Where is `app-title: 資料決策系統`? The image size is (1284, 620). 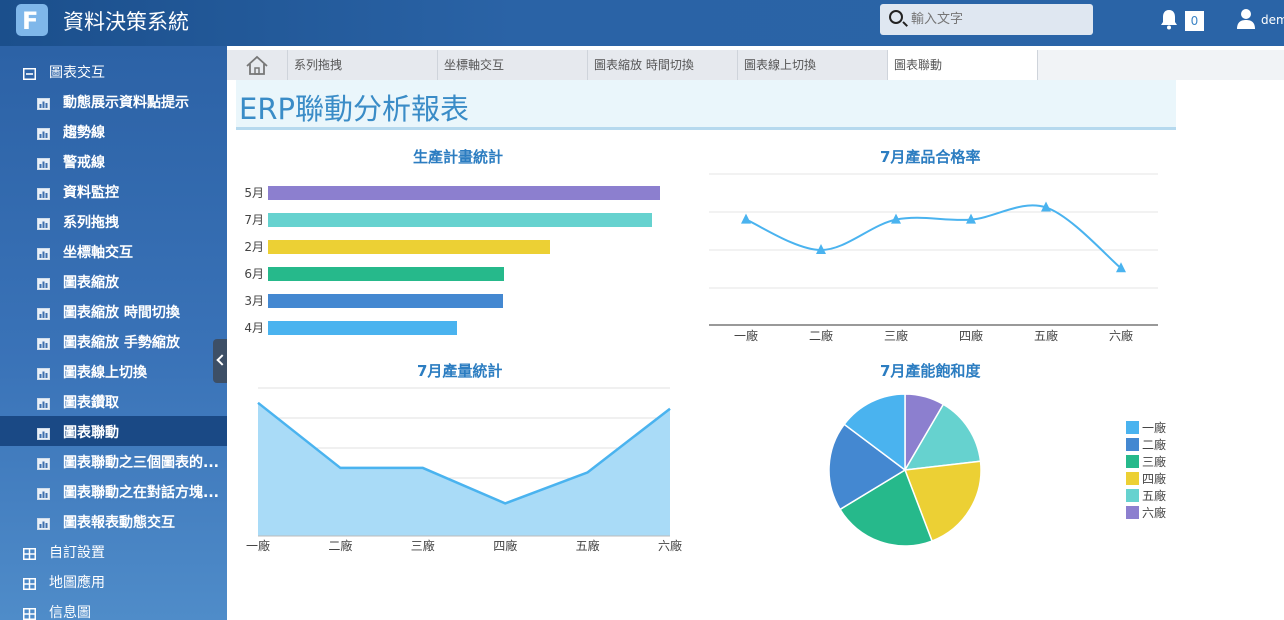 app-title: 資料決策系統 is located at coordinates (126, 22).